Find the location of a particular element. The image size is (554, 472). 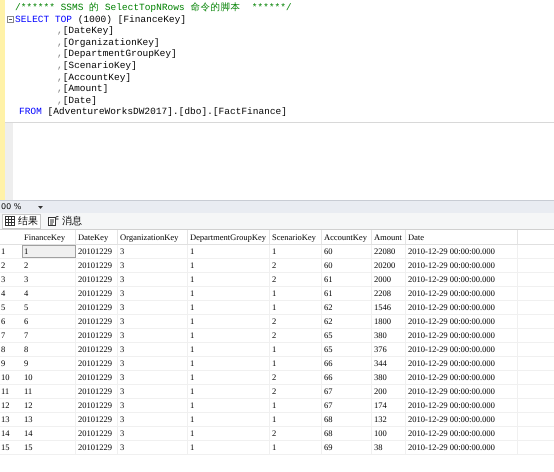

row-number: 10 is located at coordinates (11, 377).